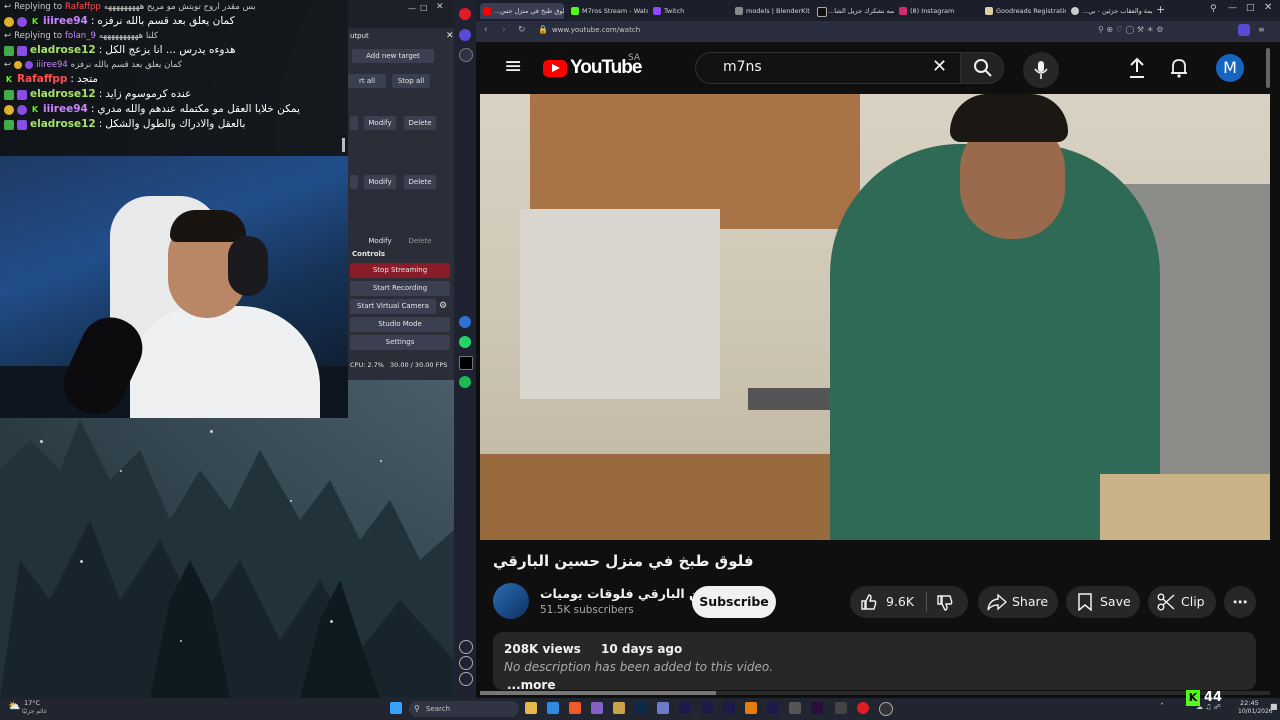 This screenshot has height=720, width=1280. I want to click on like-count: 9.6K, so click(900, 602).